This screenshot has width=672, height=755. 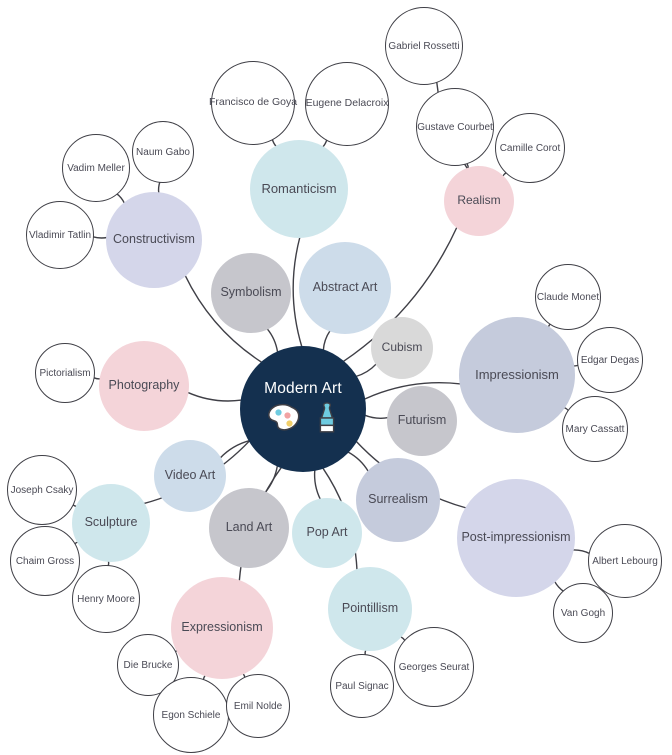 I want to click on node-label: Constructivism, so click(x=154, y=239).